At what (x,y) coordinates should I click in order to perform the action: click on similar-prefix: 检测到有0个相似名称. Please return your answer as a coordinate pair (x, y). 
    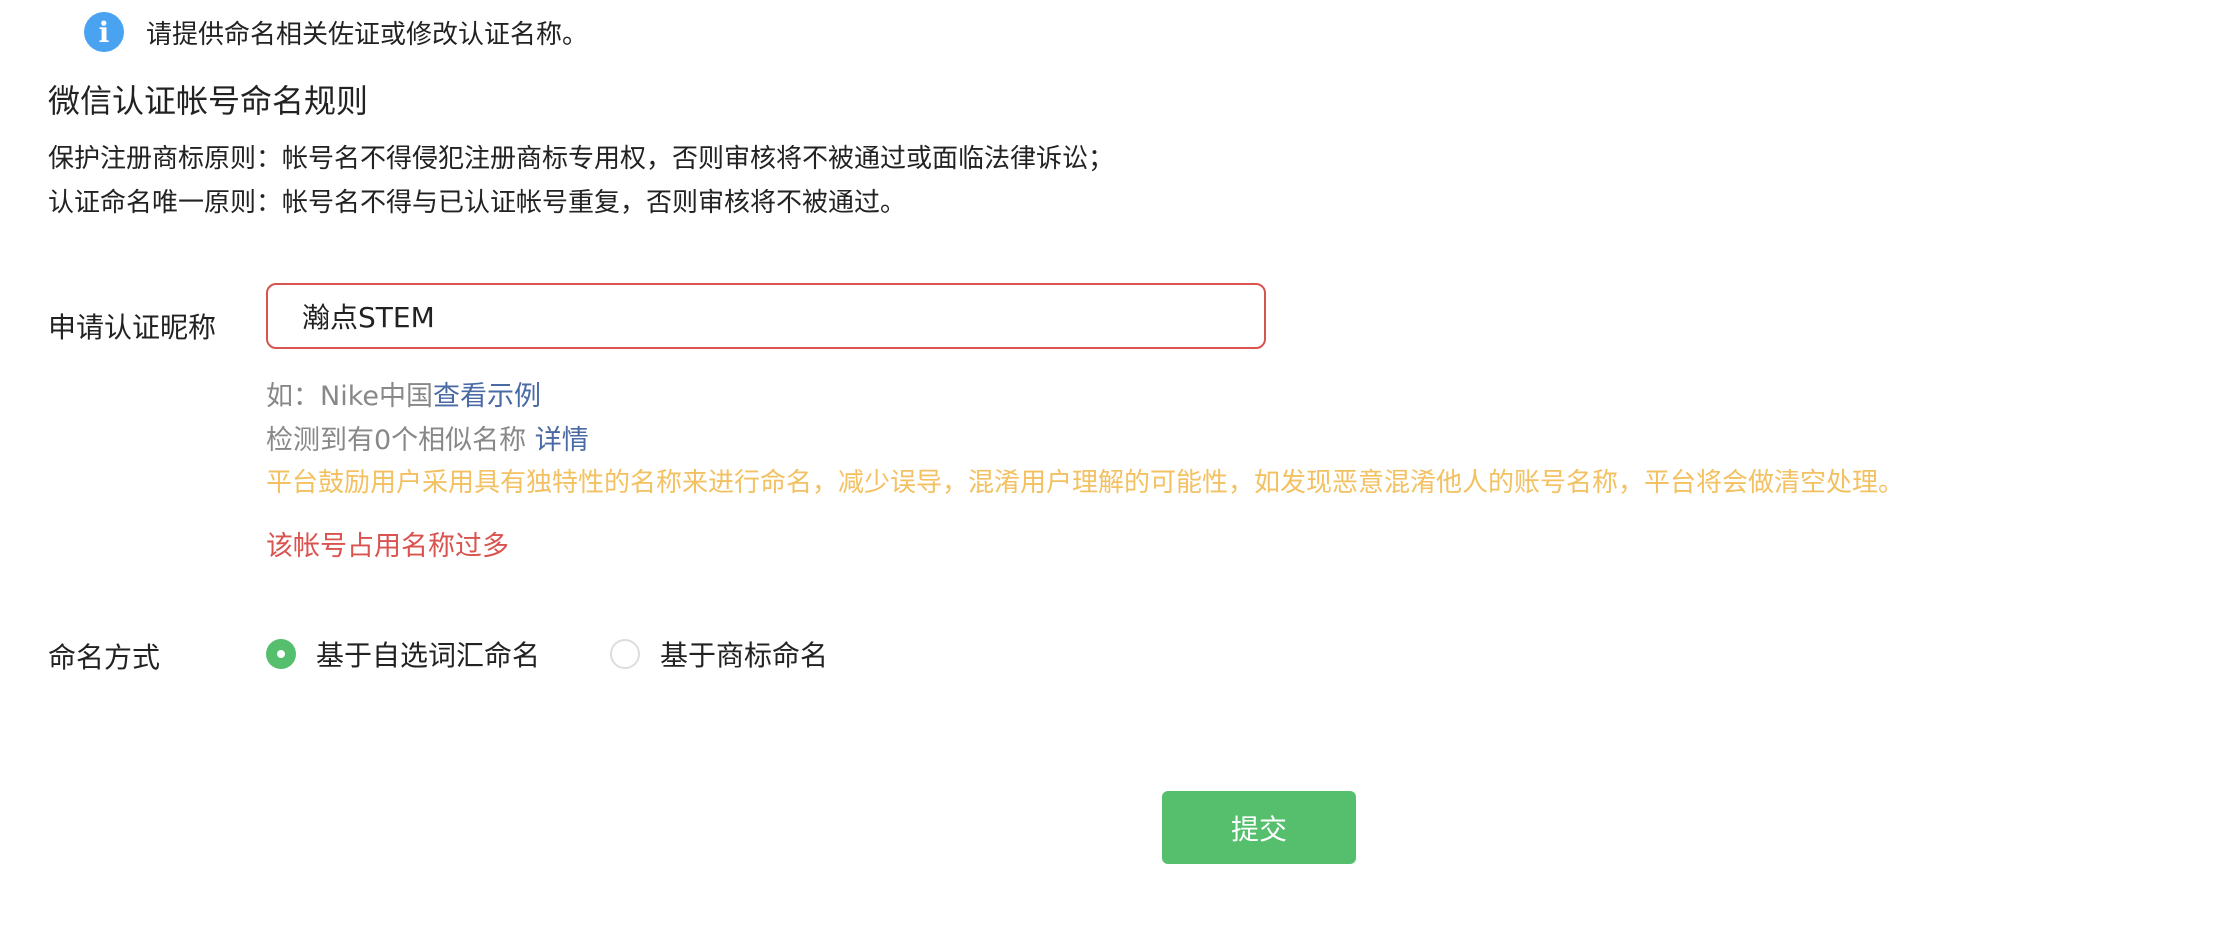
    Looking at the image, I should click on (396, 440).